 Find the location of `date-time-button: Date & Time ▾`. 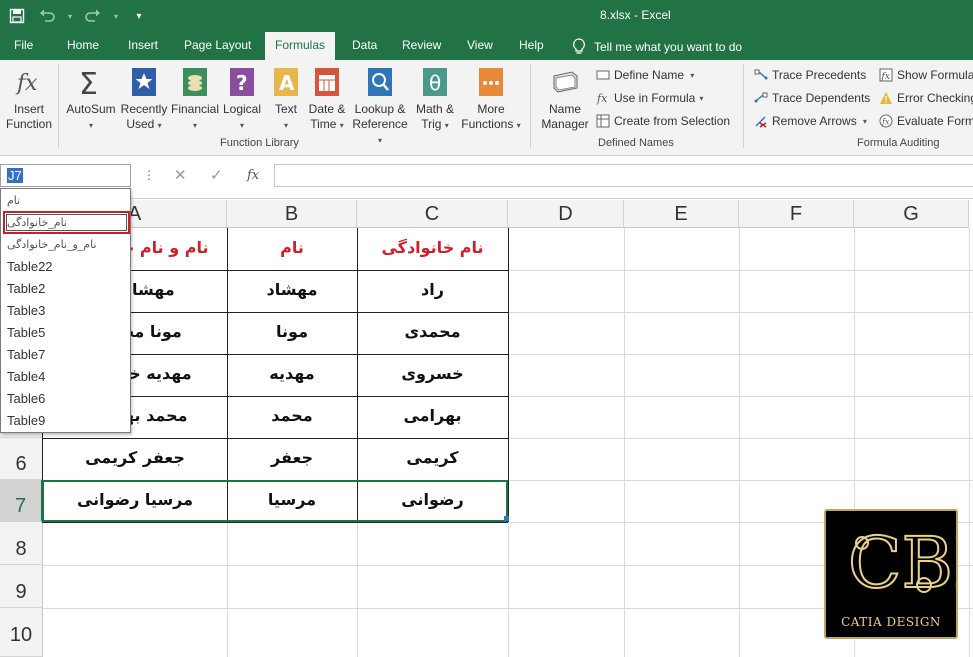

date-time-button: Date & Time ▾ is located at coordinates (327, 99).